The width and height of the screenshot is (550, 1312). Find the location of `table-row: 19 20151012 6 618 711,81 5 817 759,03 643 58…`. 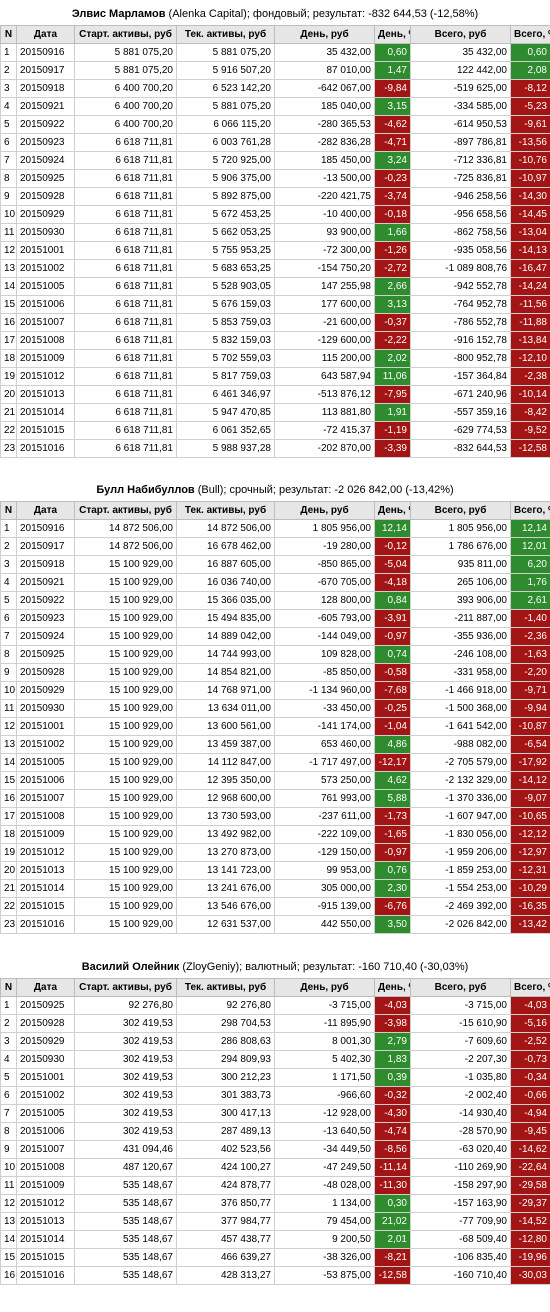

table-row: 19 20151012 6 618 711,81 5 817 759,03 643 58… is located at coordinates (275, 376).